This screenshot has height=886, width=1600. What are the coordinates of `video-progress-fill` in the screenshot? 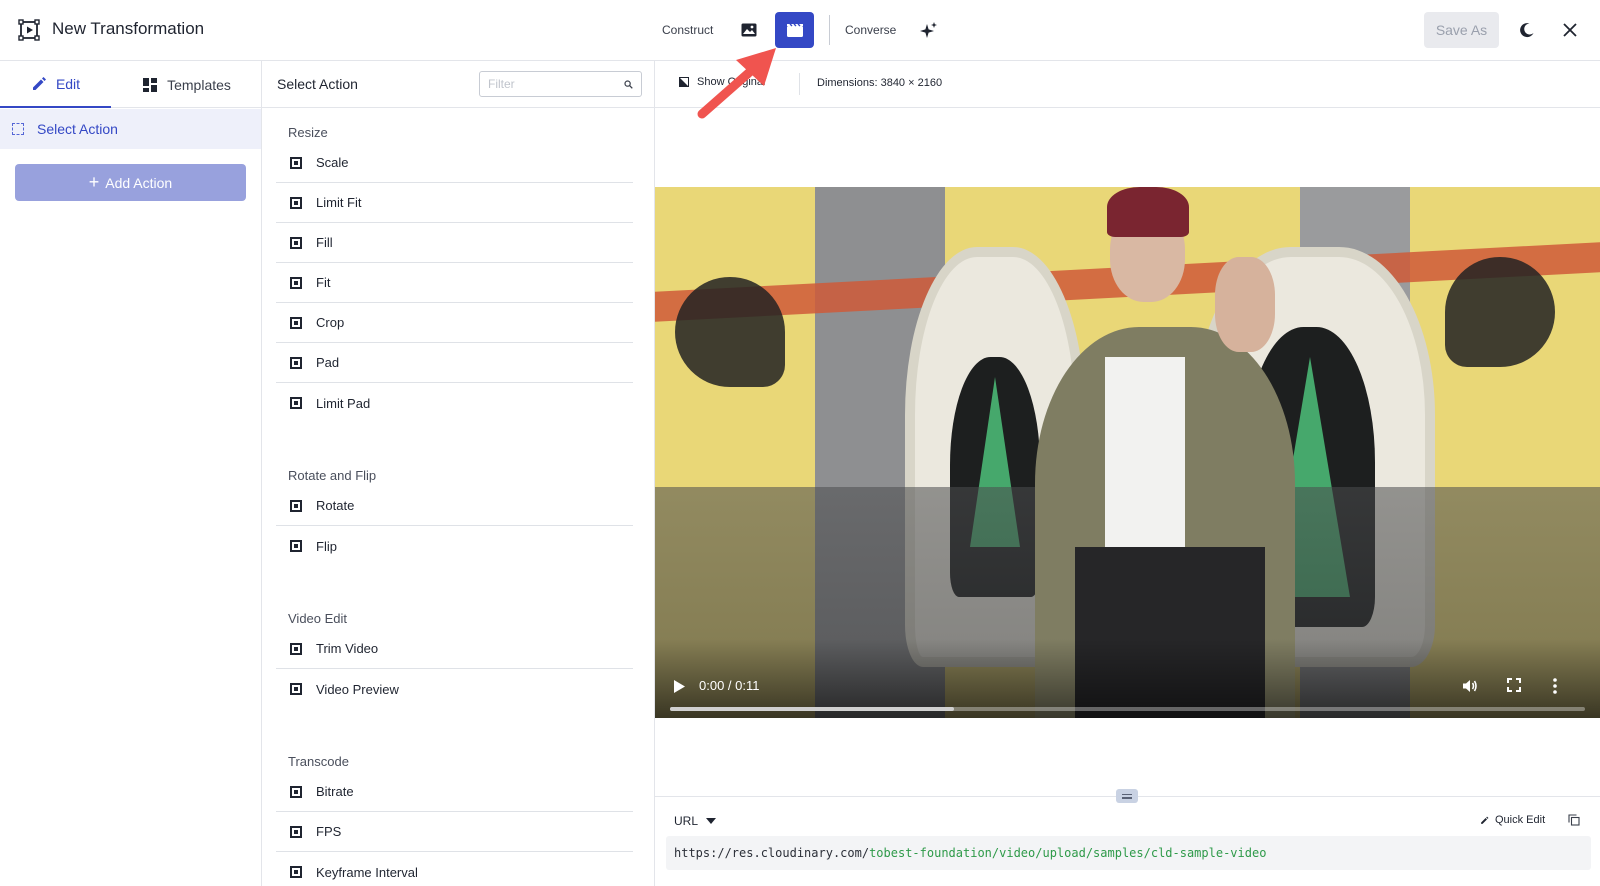 It's located at (812, 709).